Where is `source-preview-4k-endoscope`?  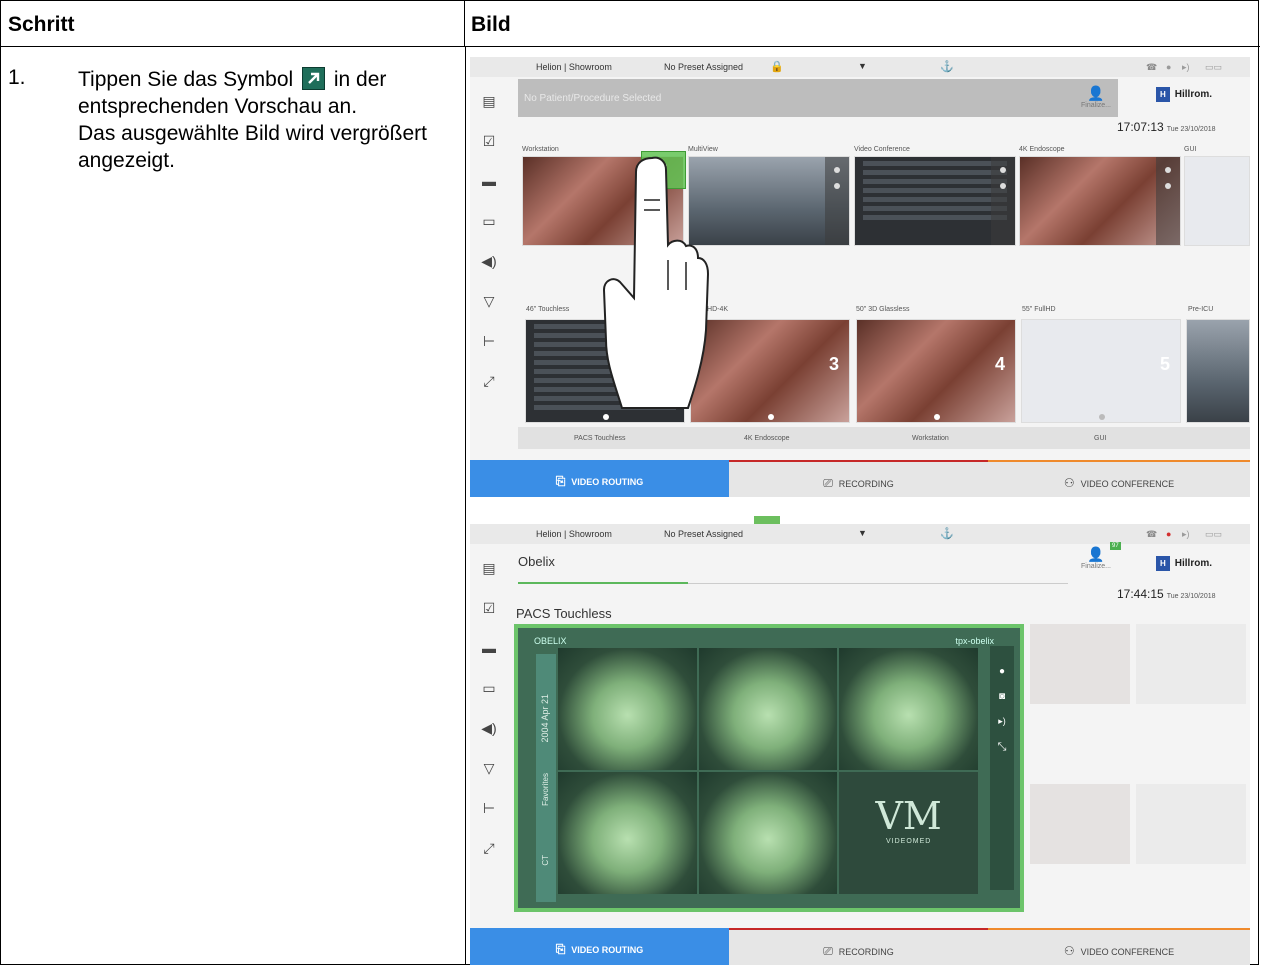
source-preview-4k-endoscope is located at coordinates (1100, 201).